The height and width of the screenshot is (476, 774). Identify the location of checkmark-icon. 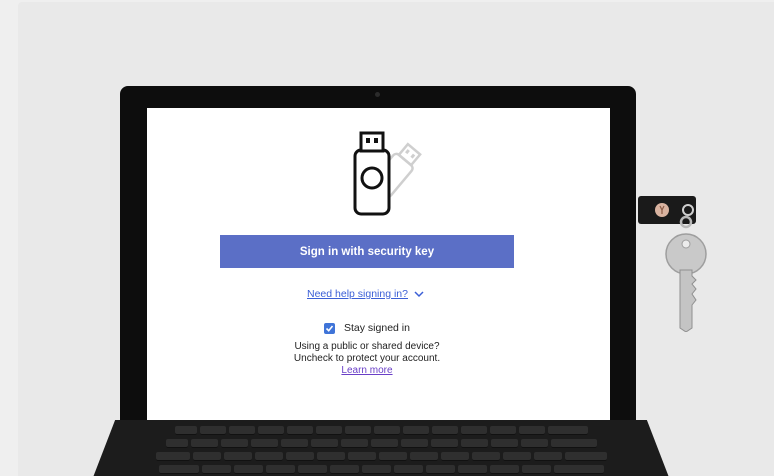
(329, 328).